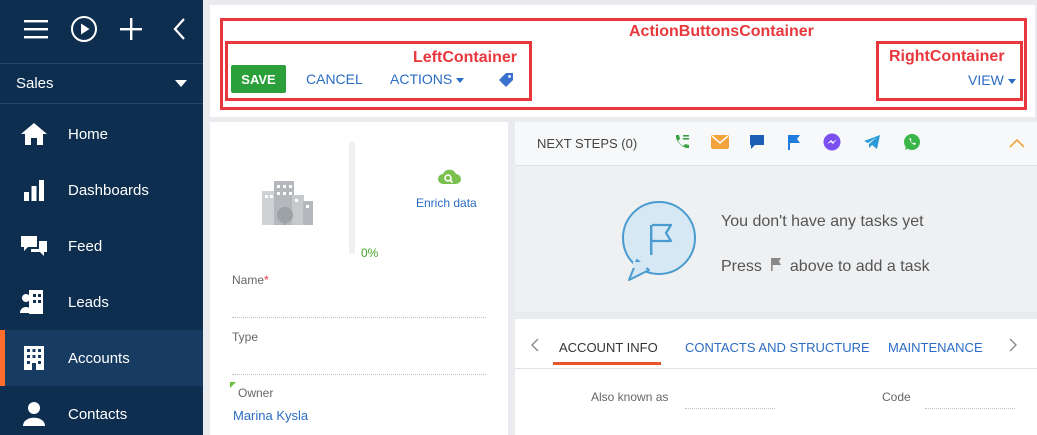 This screenshot has height=435, width=1037. Describe the element at coordinates (35, 83) in the screenshot. I see `workplace-label: Sales` at that location.